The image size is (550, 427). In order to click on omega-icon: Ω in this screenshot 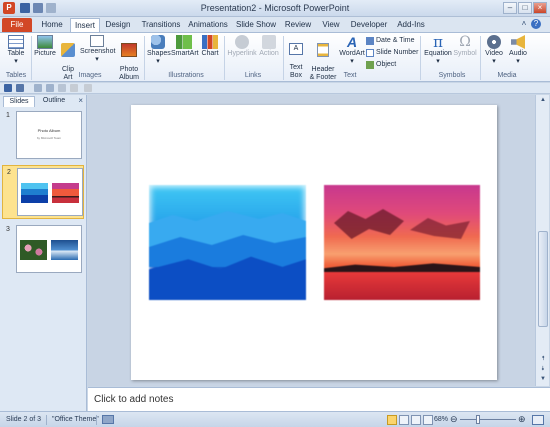, I will do `click(465, 42)`.